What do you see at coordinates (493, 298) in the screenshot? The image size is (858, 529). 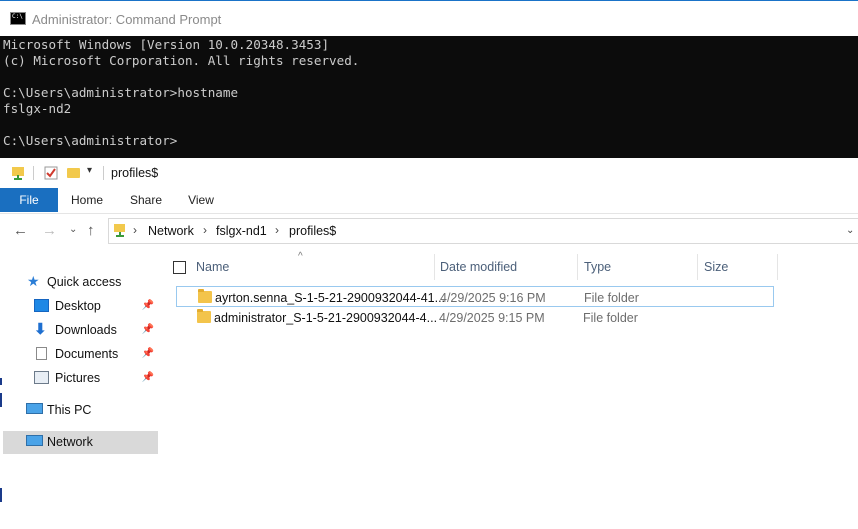 I see `row-date-modified: 4/29/2025 9:16 PM` at bounding box center [493, 298].